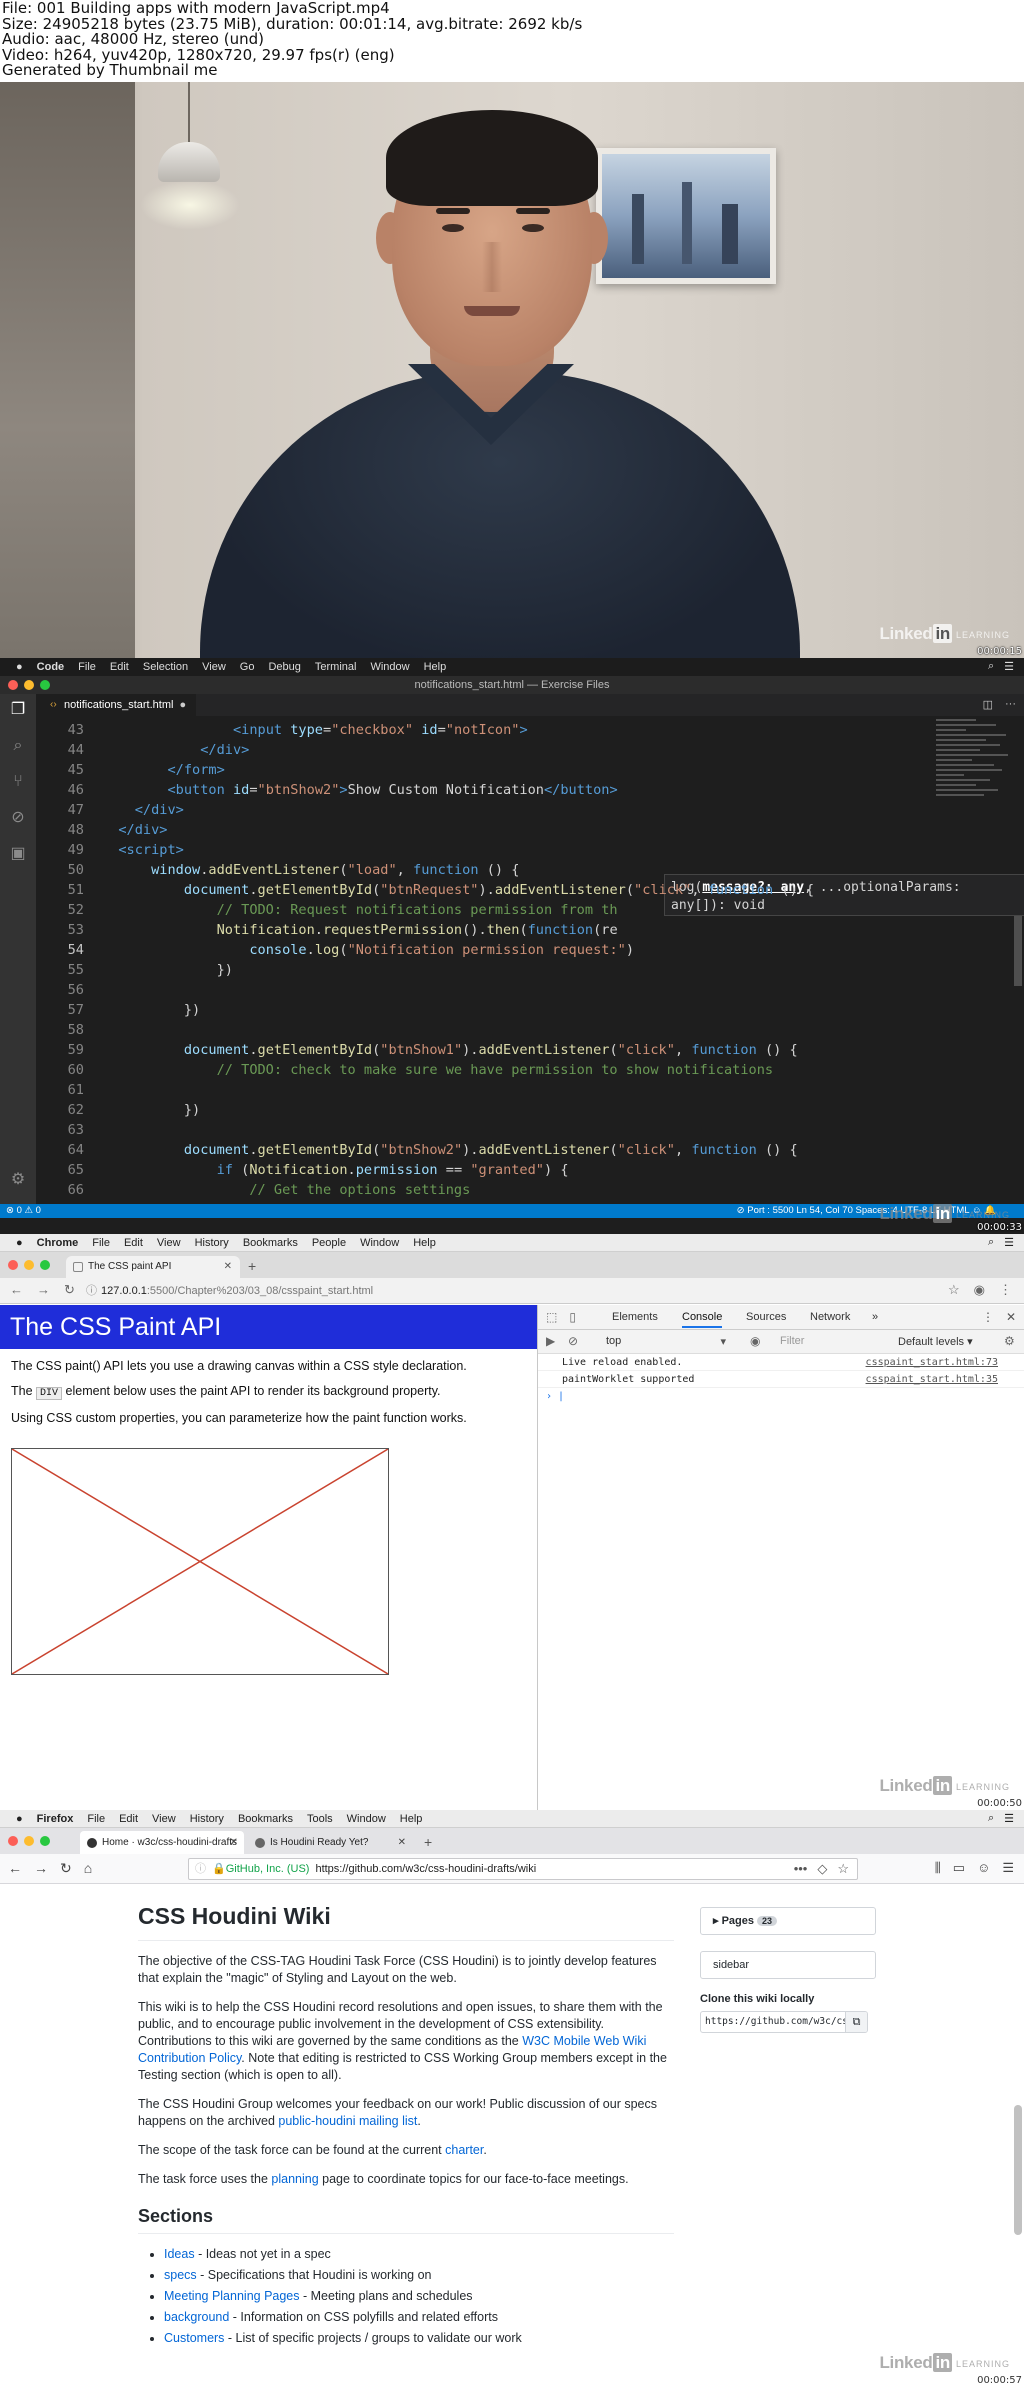 Image resolution: width=1024 pixels, height=2387 pixels. I want to click on star-icon: ☆, so click(954, 1290).